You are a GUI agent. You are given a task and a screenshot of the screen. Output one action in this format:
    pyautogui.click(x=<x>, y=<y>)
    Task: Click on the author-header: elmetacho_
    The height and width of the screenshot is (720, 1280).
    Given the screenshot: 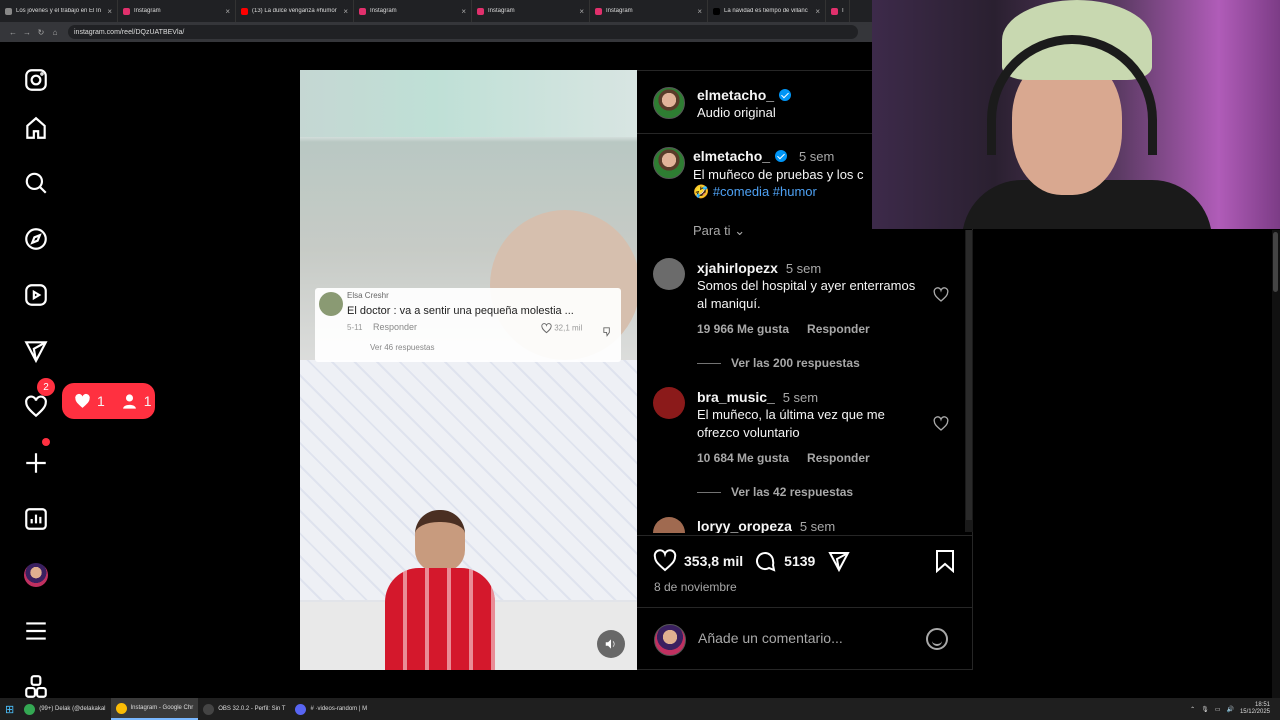 What is the action you would take?
    pyautogui.click(x=744, y=95)
    